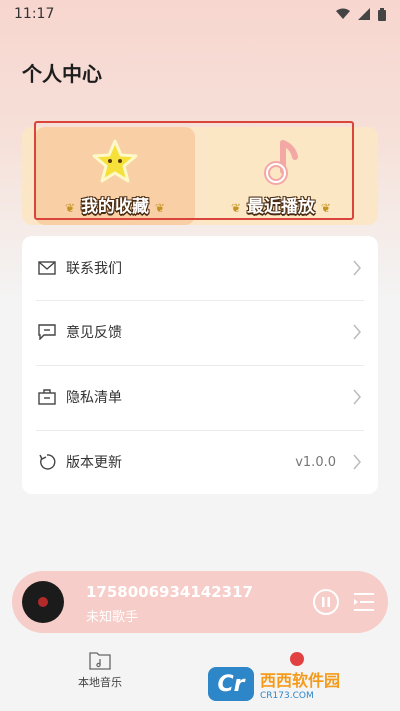  I want to click on battery-icon, so click(382, 14).